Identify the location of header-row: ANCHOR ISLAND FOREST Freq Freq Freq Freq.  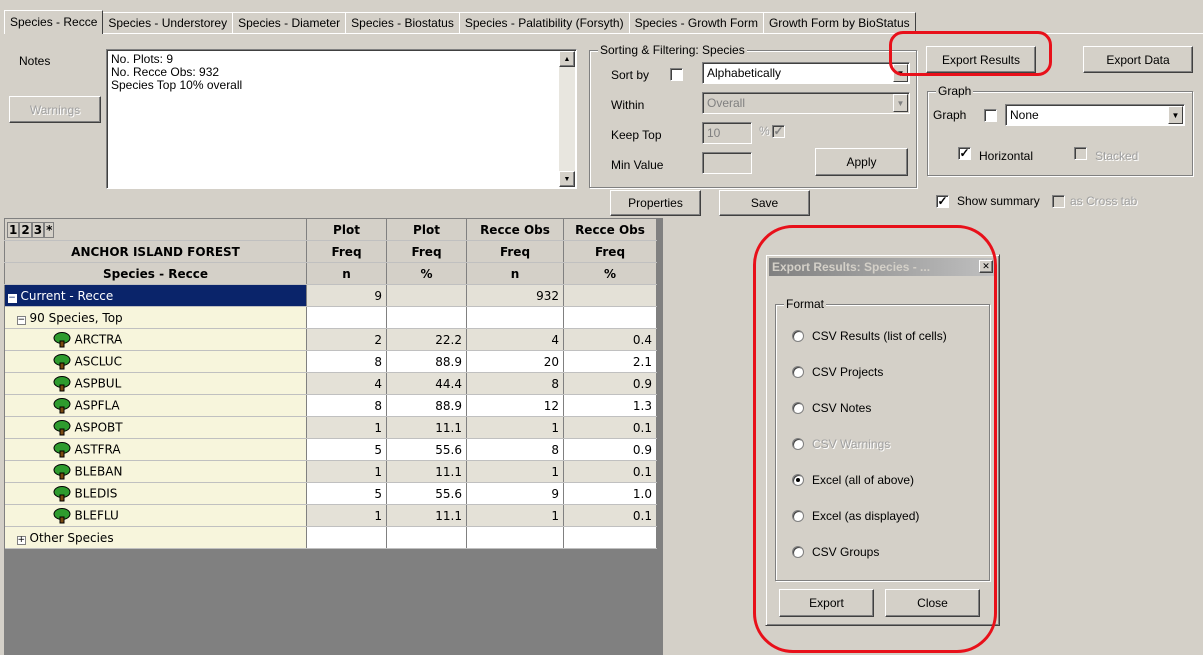
(330, 251).